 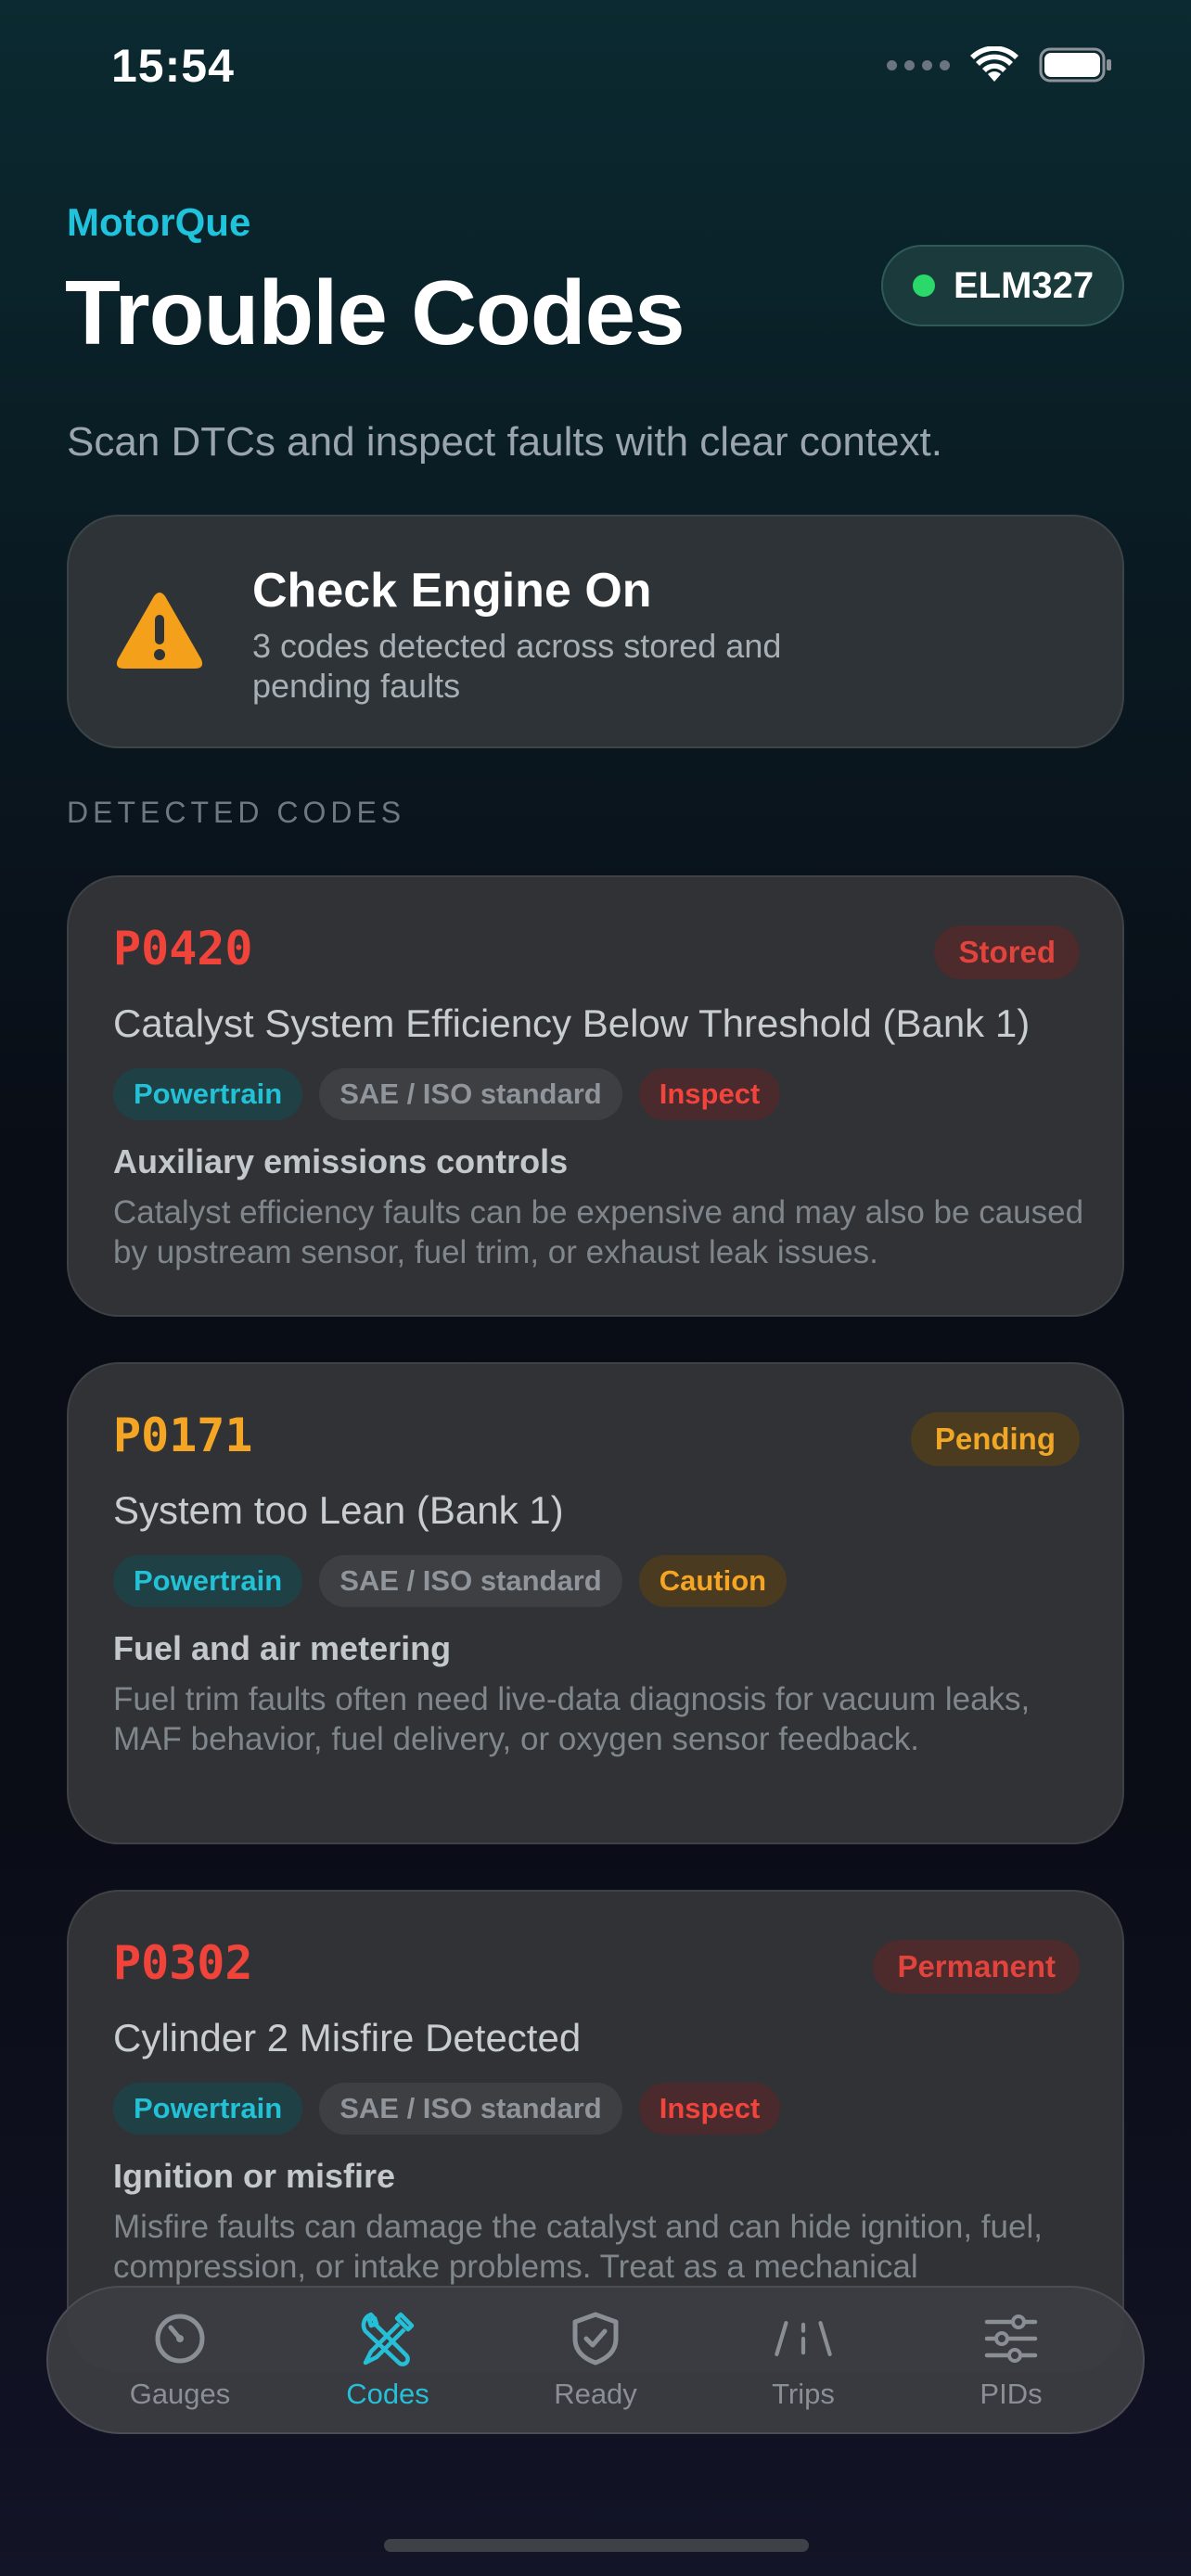 What do you see at coordinates (254, 2176) in the screenshot?
I see `code-category: Ignition or misfire` at bounding box center [254, 2176].